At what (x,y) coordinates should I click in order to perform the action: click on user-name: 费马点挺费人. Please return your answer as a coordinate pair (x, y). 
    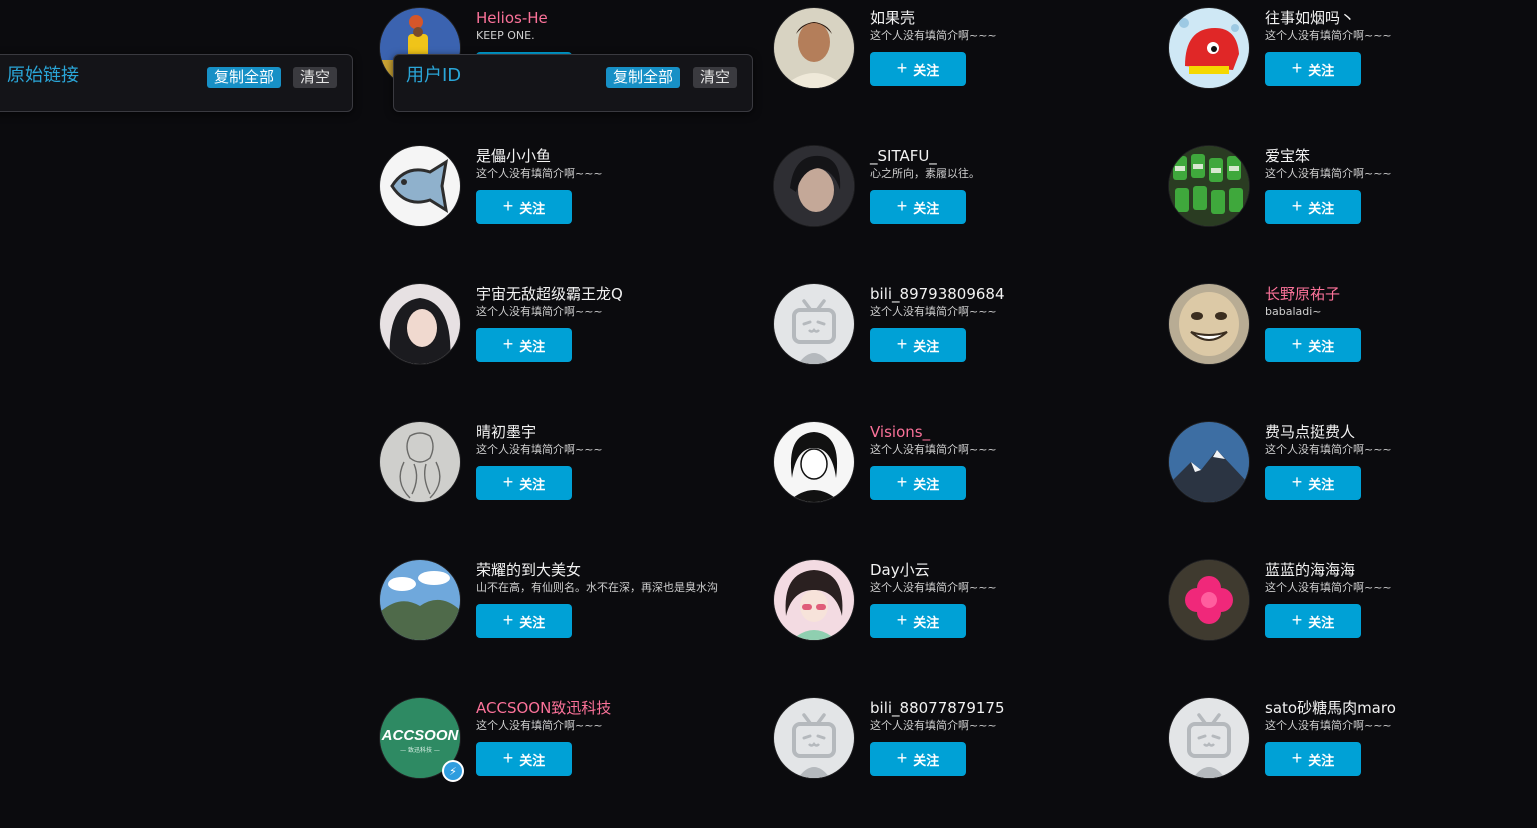
    Looking at the image, I should click on (1310, 432).